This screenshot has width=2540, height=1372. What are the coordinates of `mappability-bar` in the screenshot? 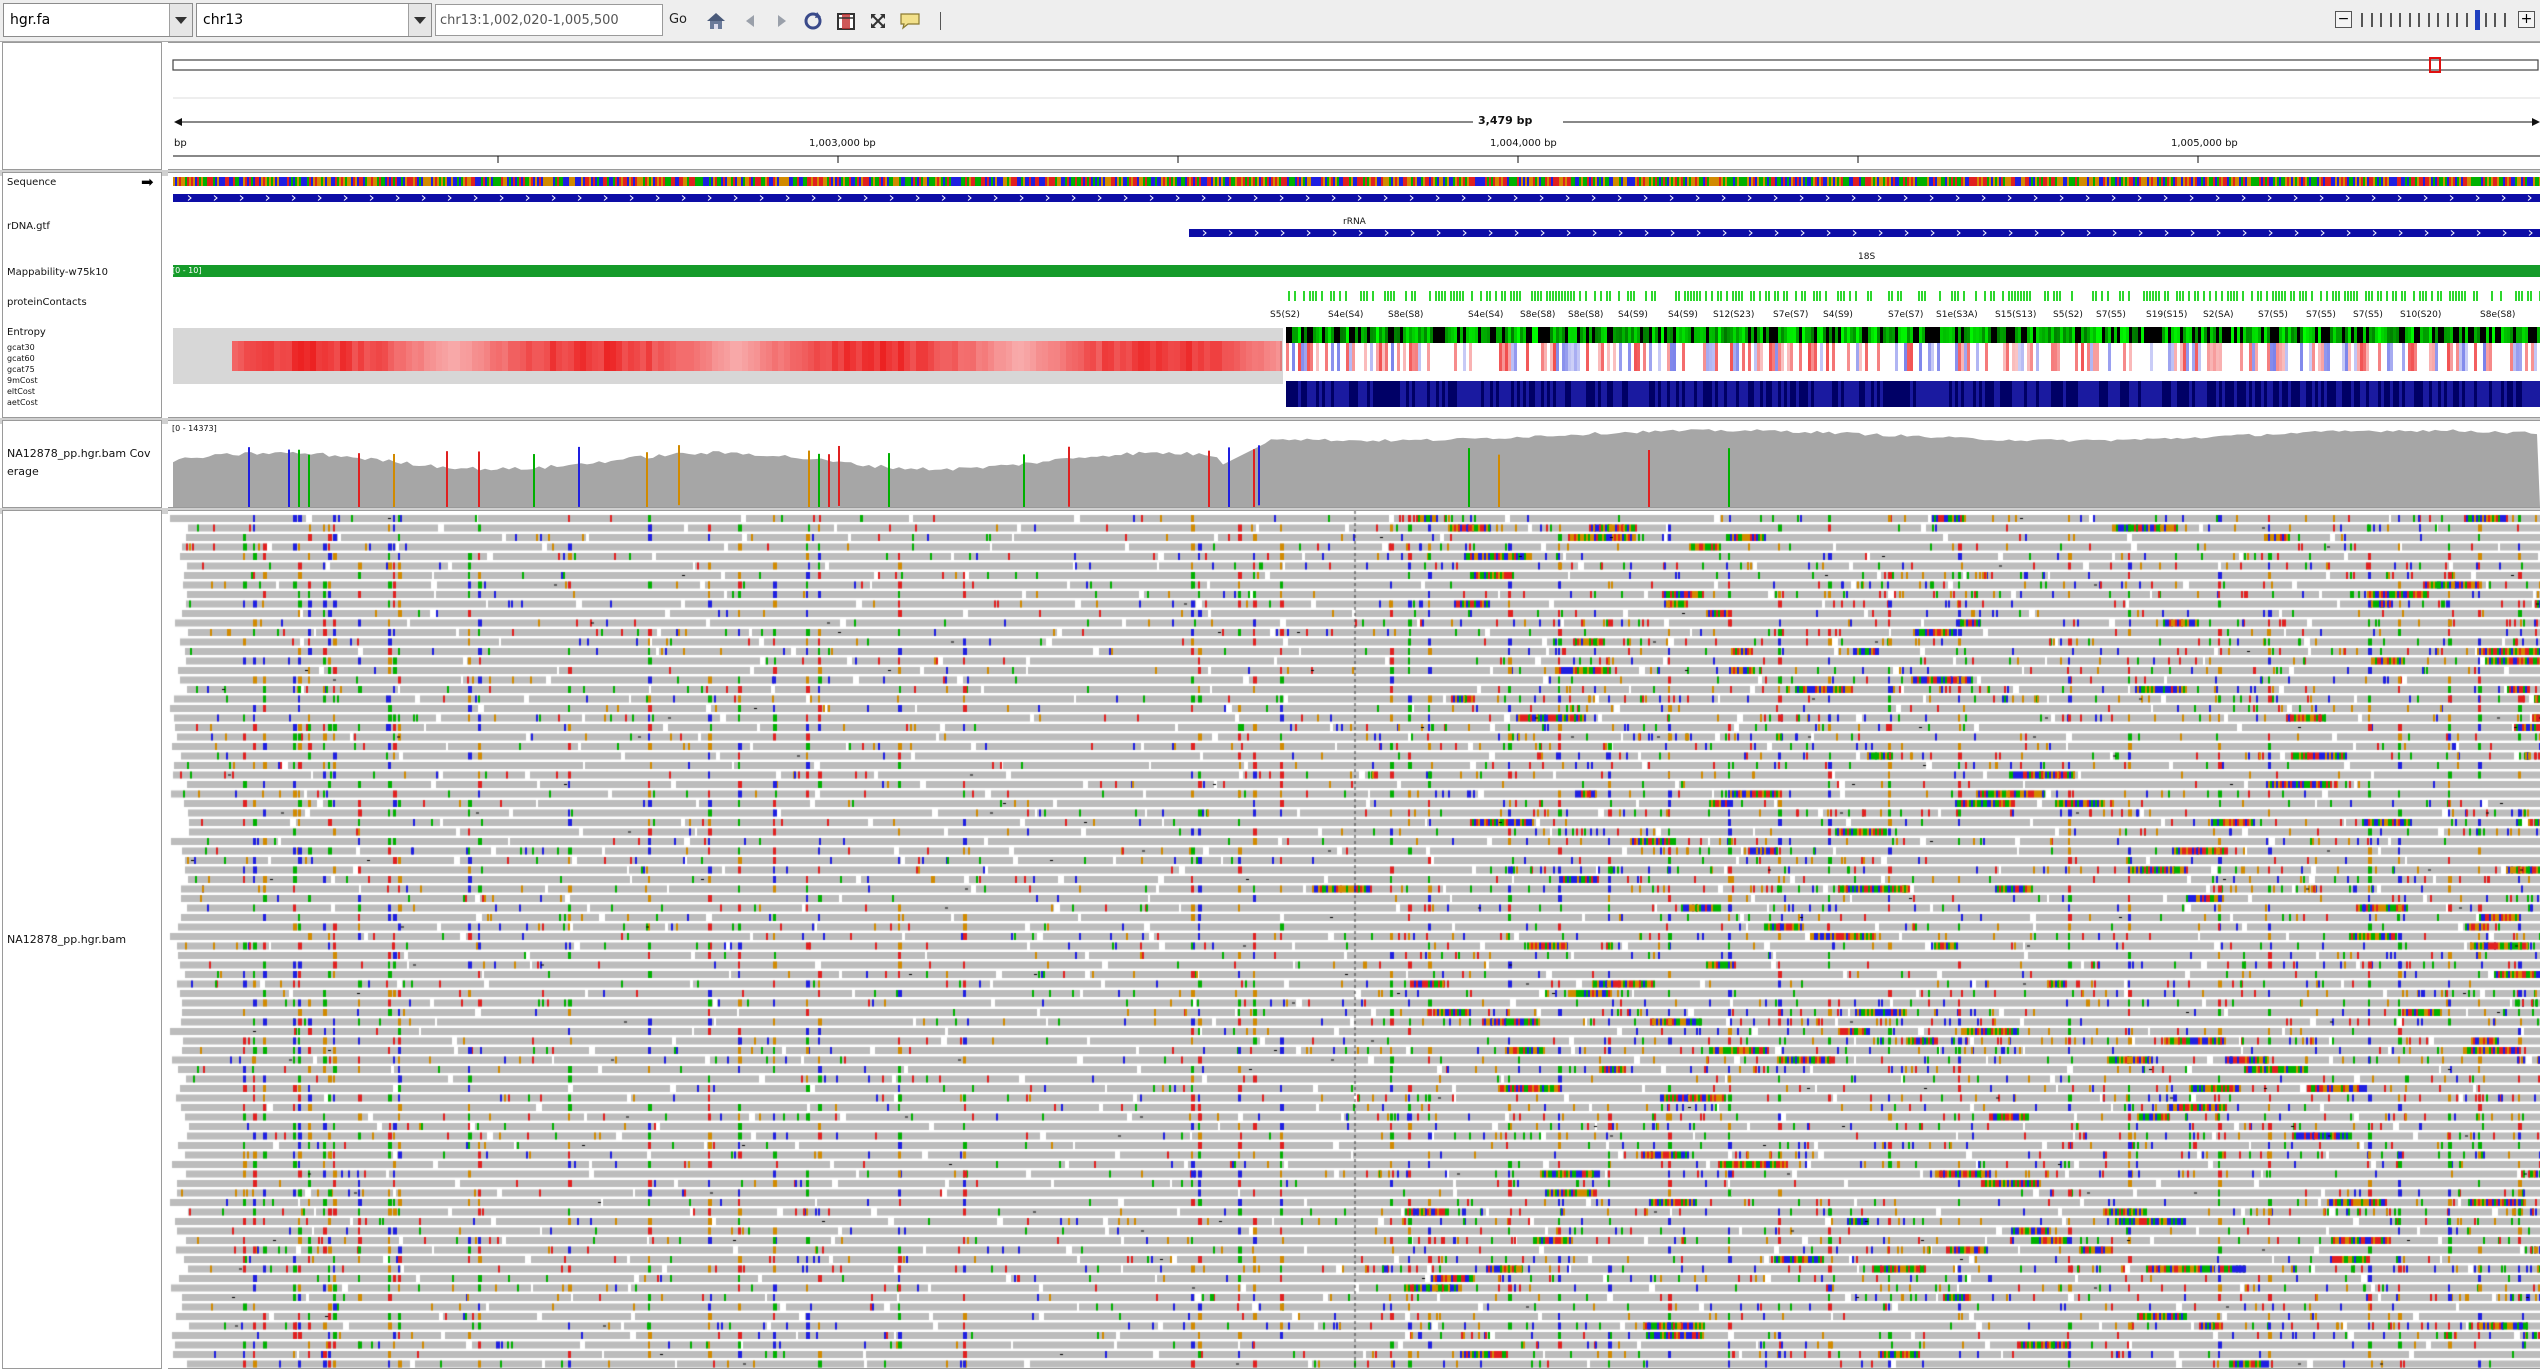 It's located at (1356, 271).